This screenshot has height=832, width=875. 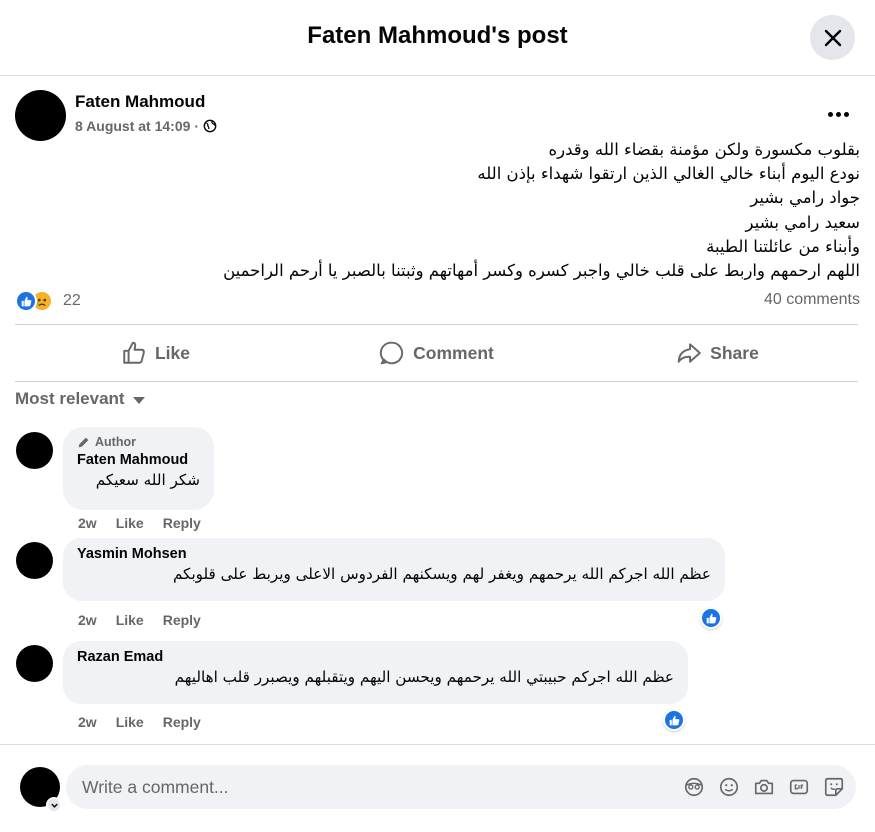 What do you see at coordinates (805, 198) in the screenshot?
I see `post-line: جواد رامي بشير` at bounding box center [805, 198].